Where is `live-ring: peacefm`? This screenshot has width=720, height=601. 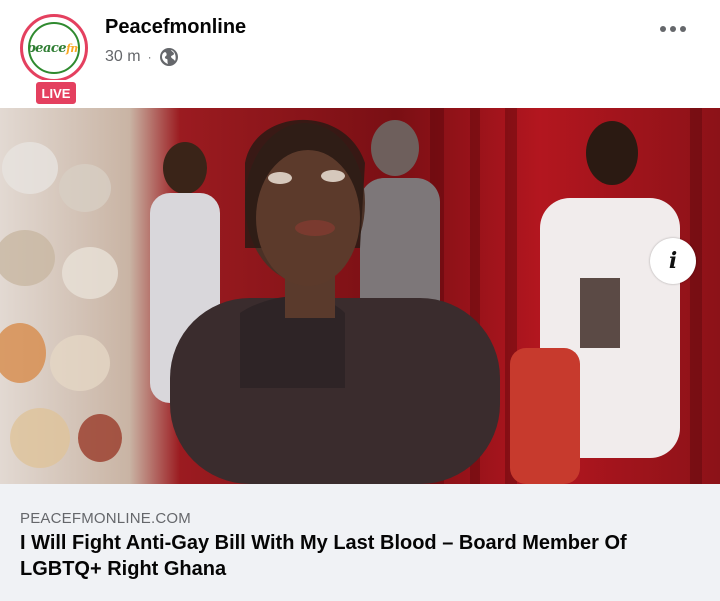
live-ring: peacefm is located at coordinates (54, 48).